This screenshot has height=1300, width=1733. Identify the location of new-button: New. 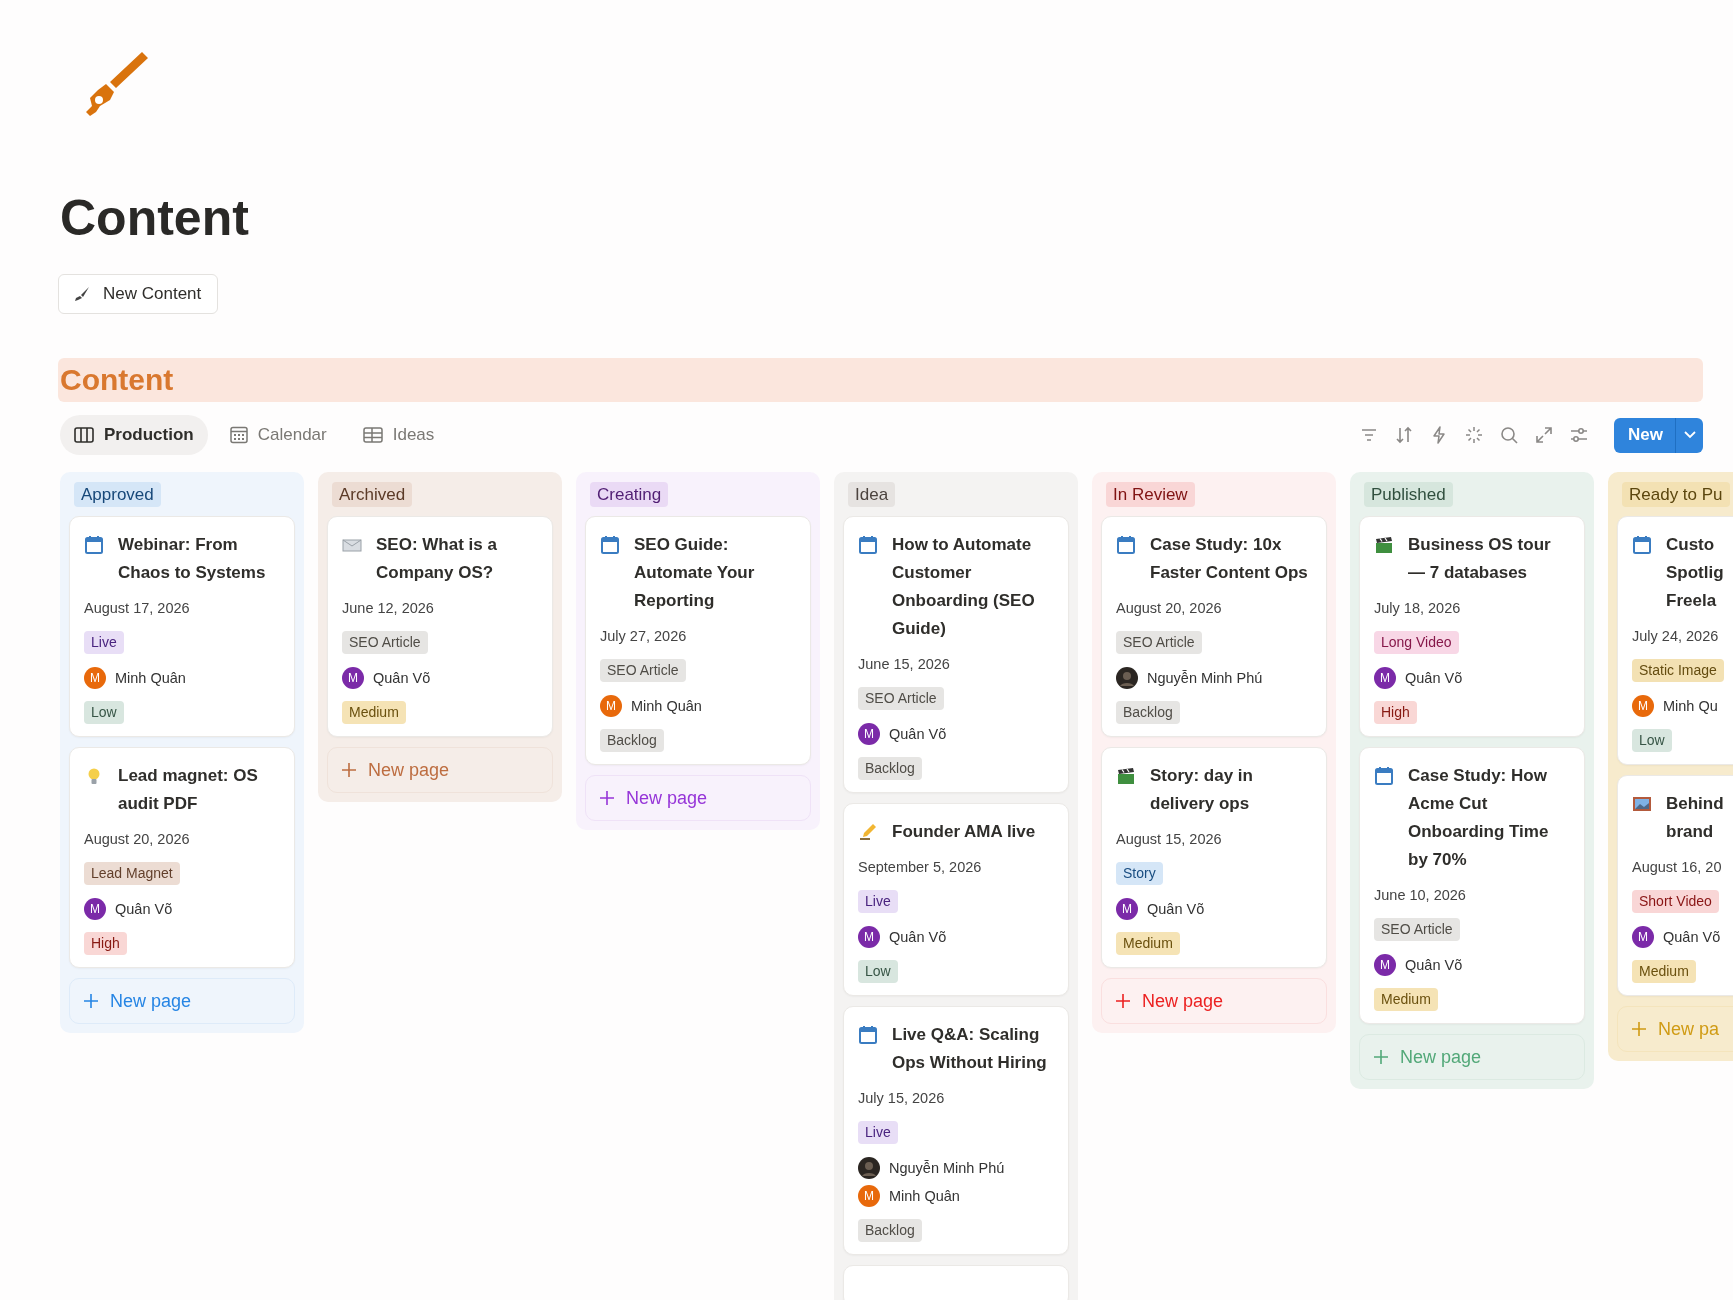
(1644, 435).